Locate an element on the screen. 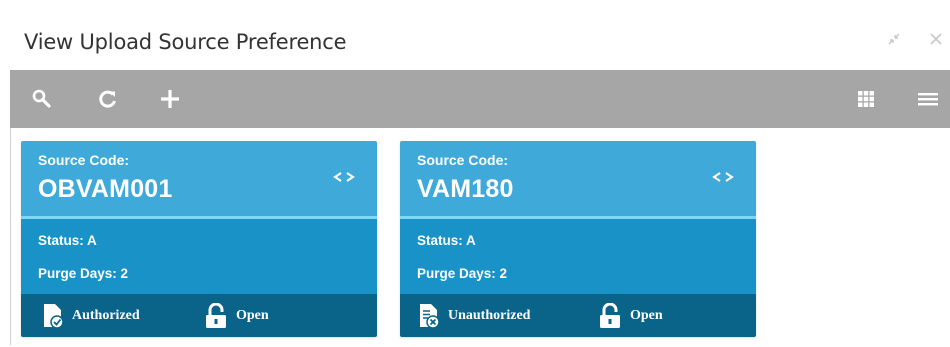 This screenshot has height=347, width=950. authorization-status: Unauthorized is located at coordinates (474, 316).